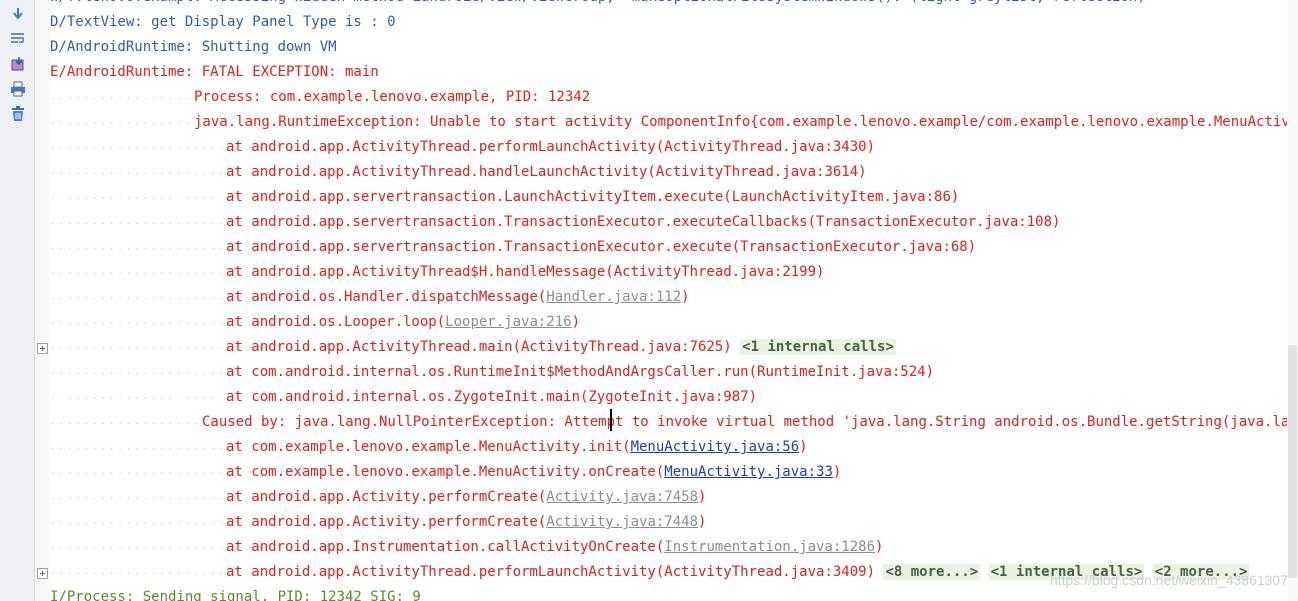 The width and height of the screenshot is (1298, 601). What do you see at coordinates (18, 114) in the screenshot?
I see `clear-all-icon` at bounding box center [18, 114].